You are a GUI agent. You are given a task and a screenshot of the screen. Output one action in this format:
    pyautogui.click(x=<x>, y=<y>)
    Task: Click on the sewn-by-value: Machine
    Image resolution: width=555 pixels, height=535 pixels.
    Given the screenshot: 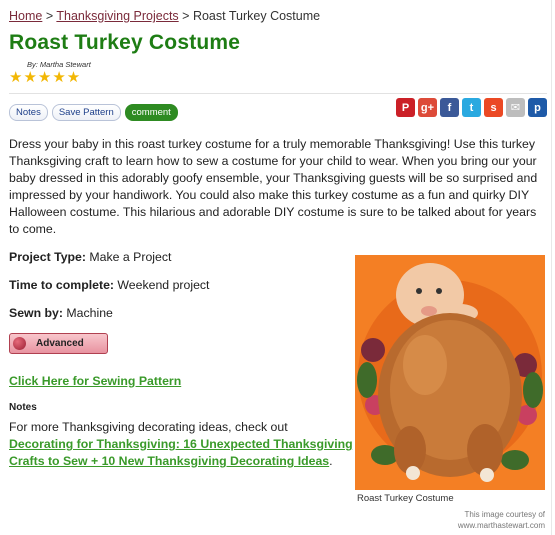 What is the action you would take?
    pyautogui.click(x=89, y=313)
    